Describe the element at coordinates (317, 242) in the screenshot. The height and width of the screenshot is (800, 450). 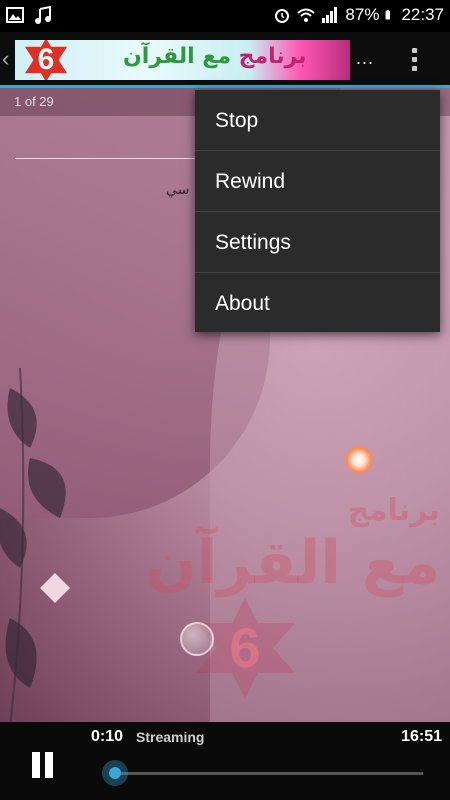
I see `menu-item-settings: Settings` at that location.